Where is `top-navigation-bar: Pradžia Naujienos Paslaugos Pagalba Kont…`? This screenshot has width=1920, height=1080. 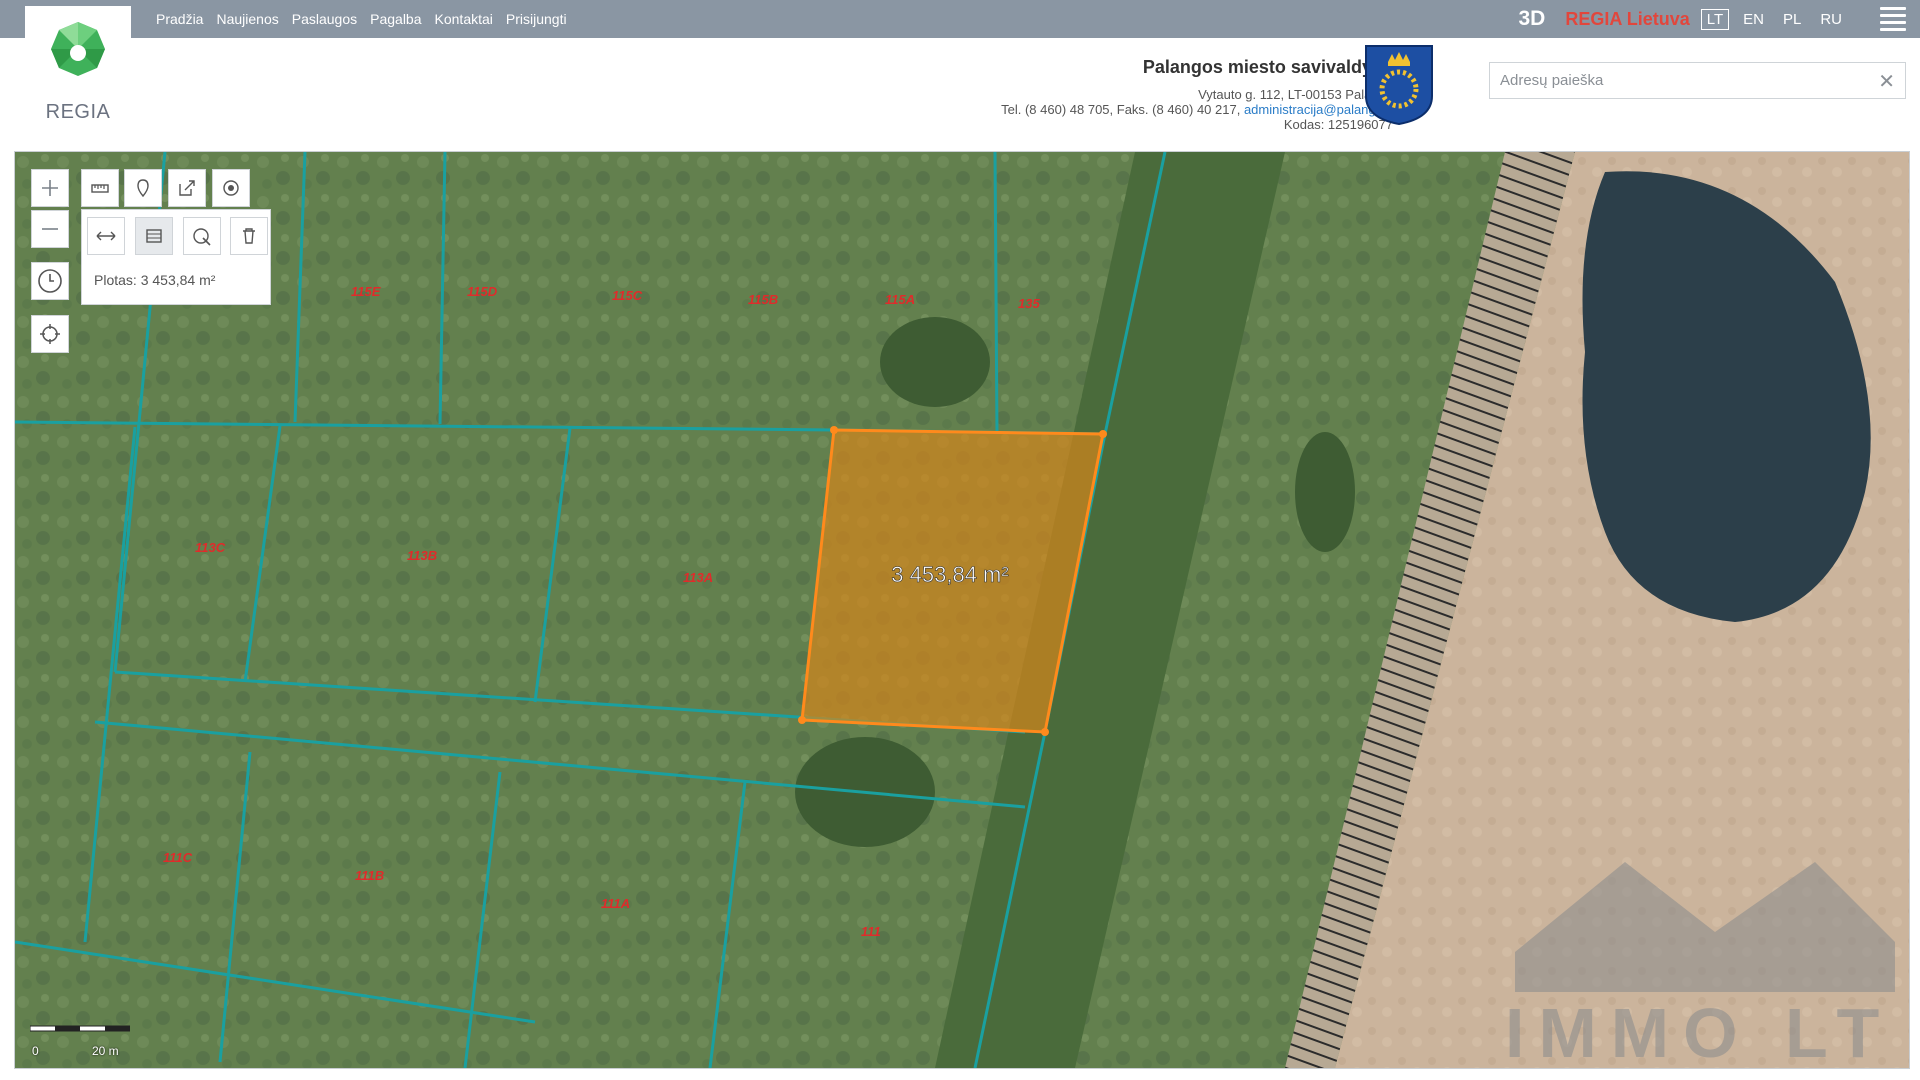 top-navigation-bar: Pradžia Naujienos Paslaugos Pagalba Kont… is located at coordinates (960, 19).